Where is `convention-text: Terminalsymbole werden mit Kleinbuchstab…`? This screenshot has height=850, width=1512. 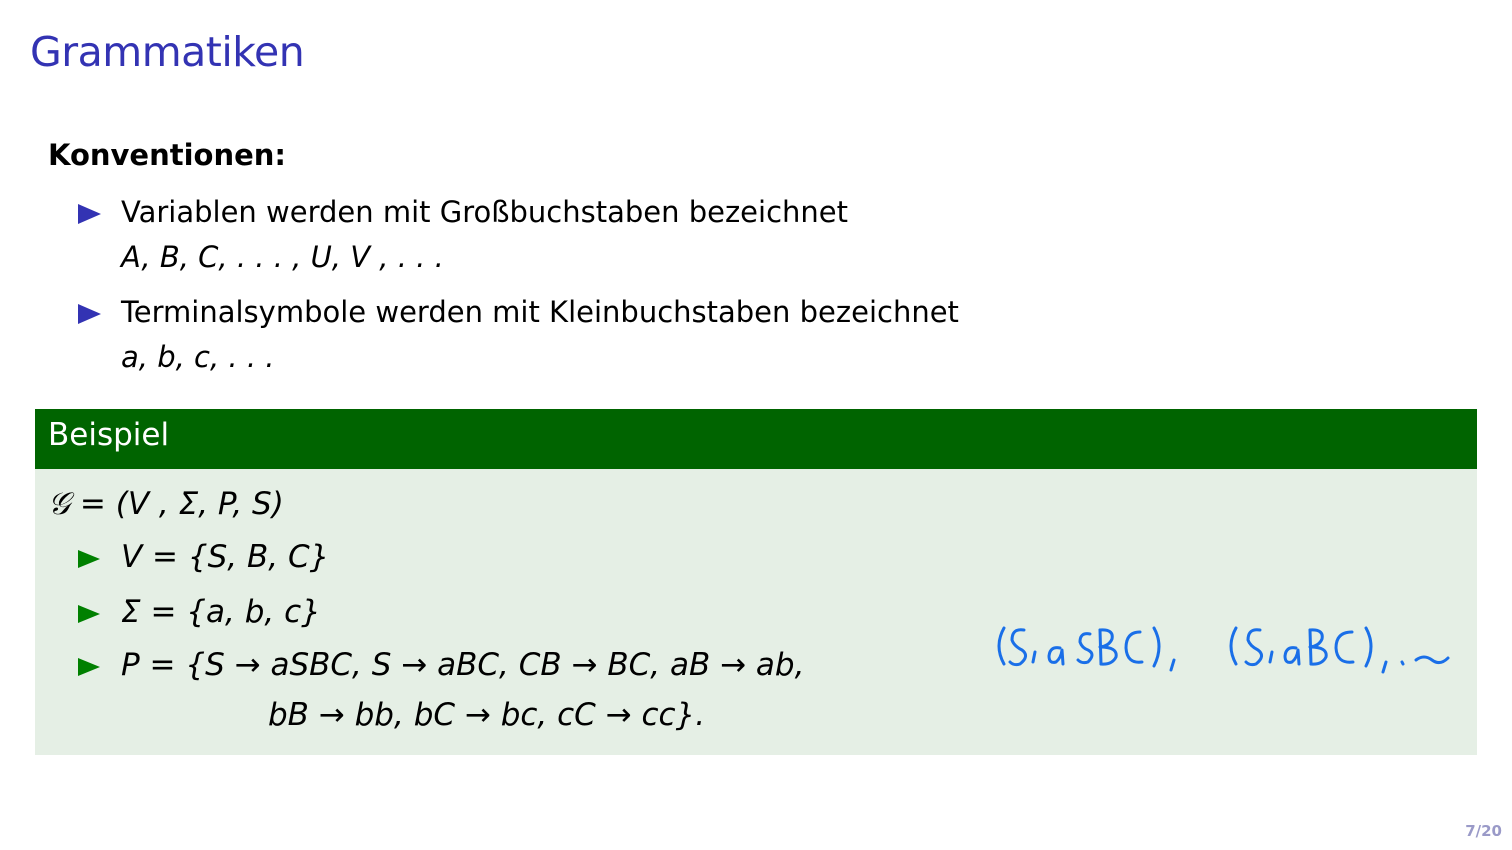 convention-text: Terminalsymbole werden mit Kleinbuchstab… is located at coordinates (540, 312).